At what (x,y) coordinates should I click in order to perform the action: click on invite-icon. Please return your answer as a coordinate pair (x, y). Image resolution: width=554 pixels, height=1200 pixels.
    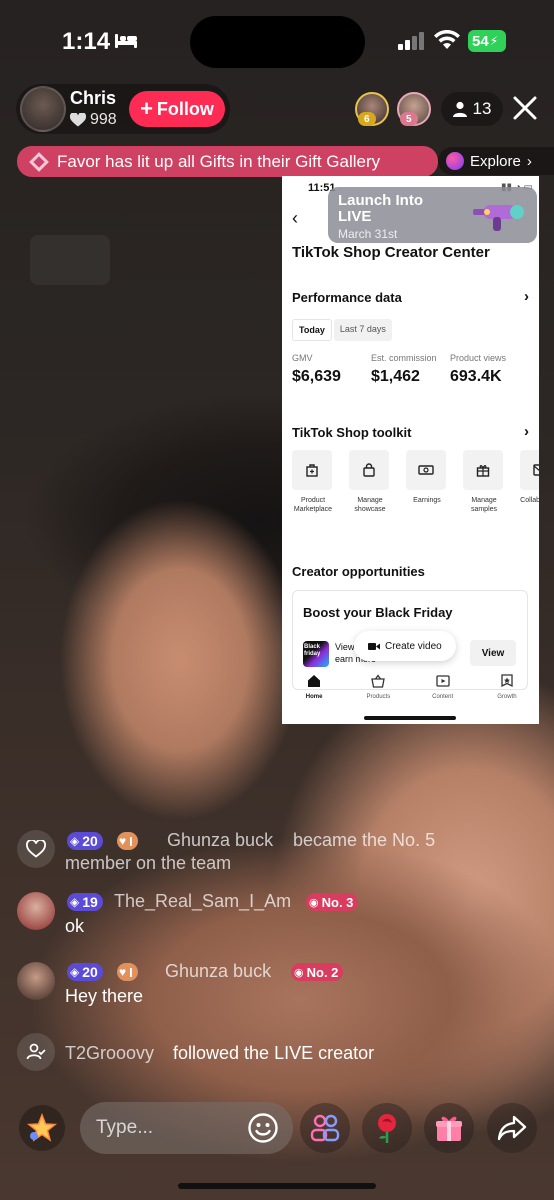
    Looking at the image, I should click on (536, 470).